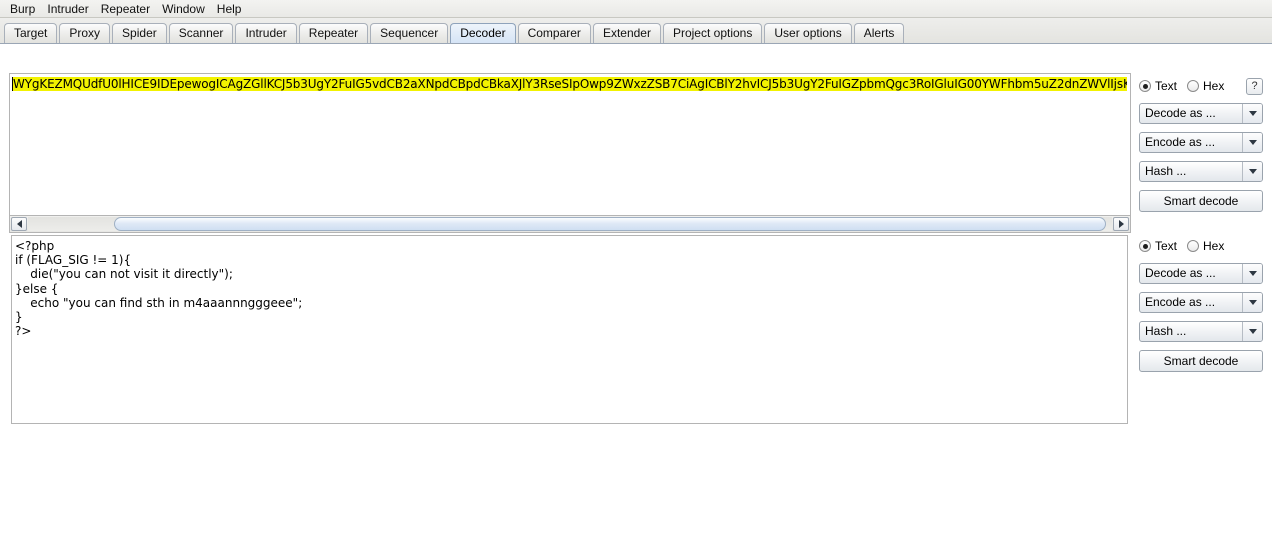  I want to click on tab-decoder: Decoder, so click(483, 33).